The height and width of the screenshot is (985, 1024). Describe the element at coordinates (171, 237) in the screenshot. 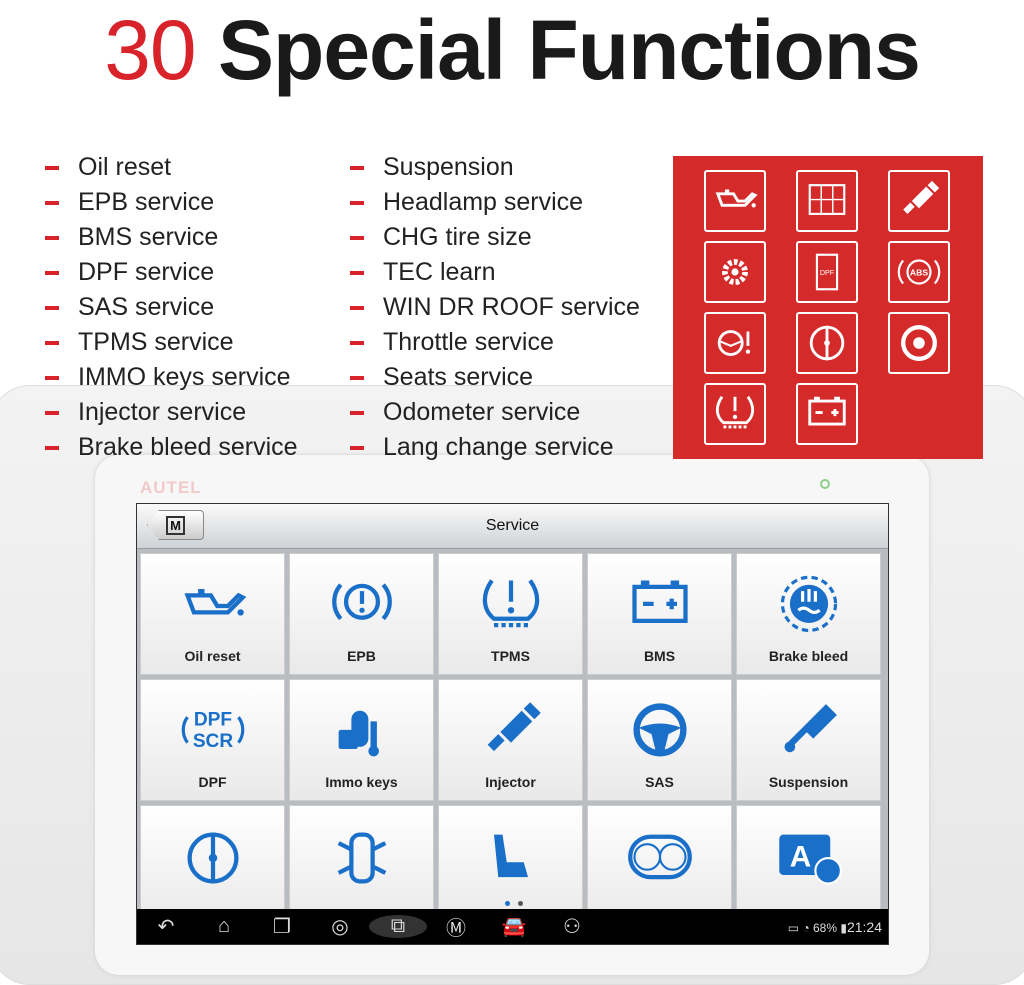

I see `function-item: BMS service` at that location.